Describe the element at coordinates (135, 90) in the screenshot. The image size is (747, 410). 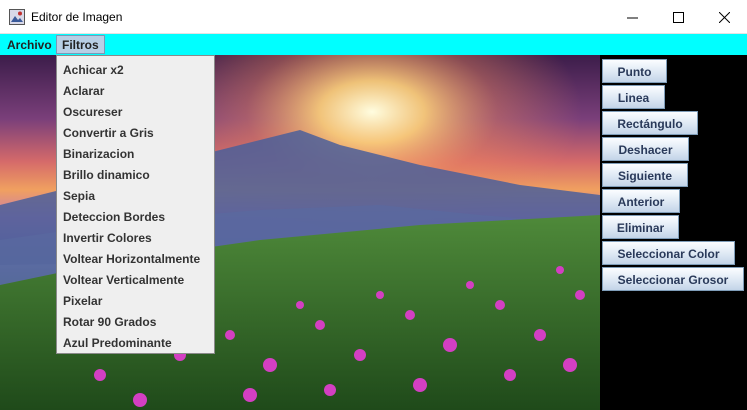
I see `filter-aclarar: Aclarar` at that location.